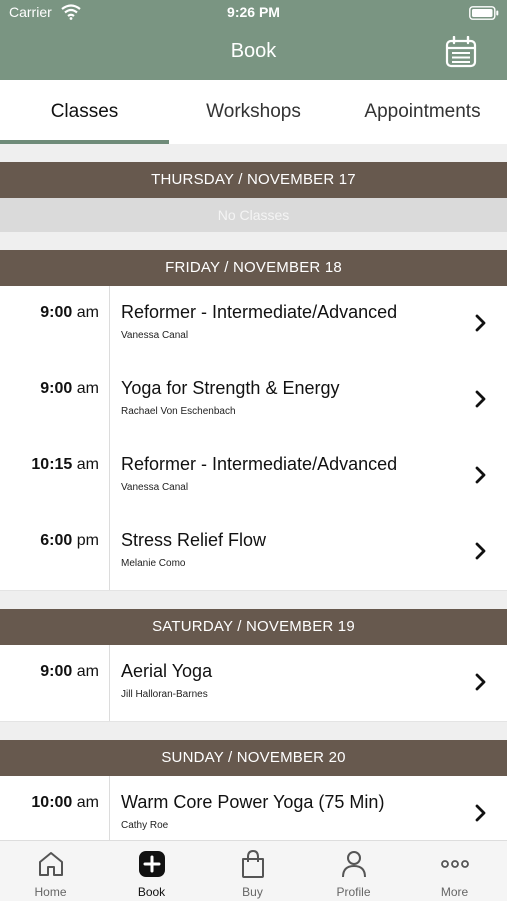 The height and width of the screenshot is (901, 507). Describe the element at coordinates (151, 892) in the screenshot. I see `bottom-tab-label: Book` at that location.